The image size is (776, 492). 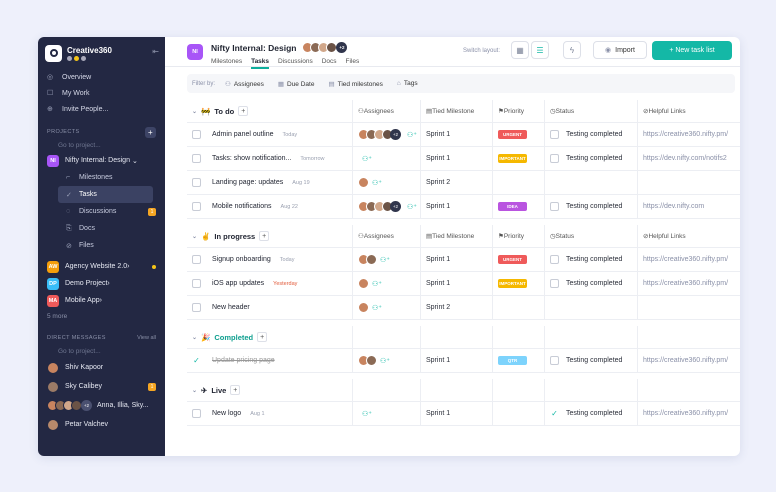 I want to click on link-cell: https://dev.nifty.com/notifs2, so click(x=688, y=158).